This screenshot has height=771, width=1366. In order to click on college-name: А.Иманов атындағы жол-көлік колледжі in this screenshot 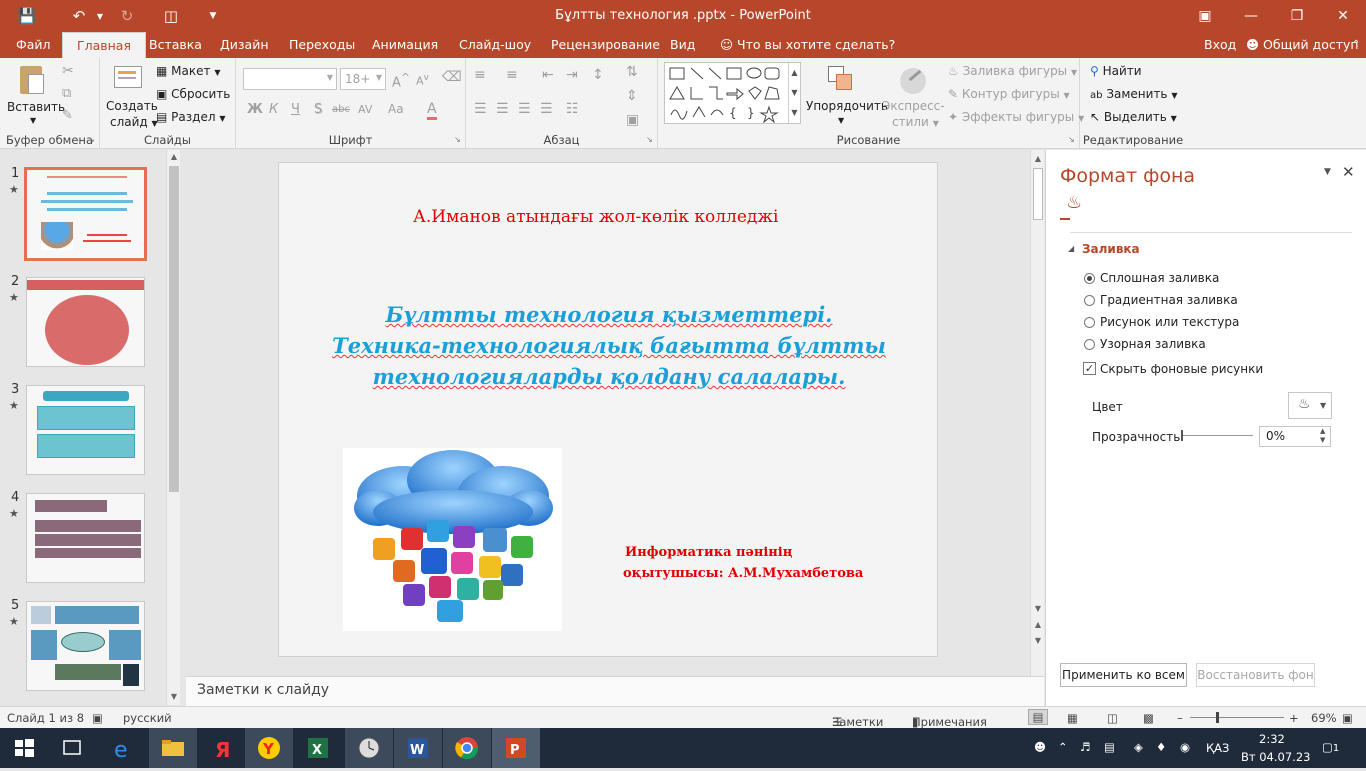, I will do `click(595, 217)`.